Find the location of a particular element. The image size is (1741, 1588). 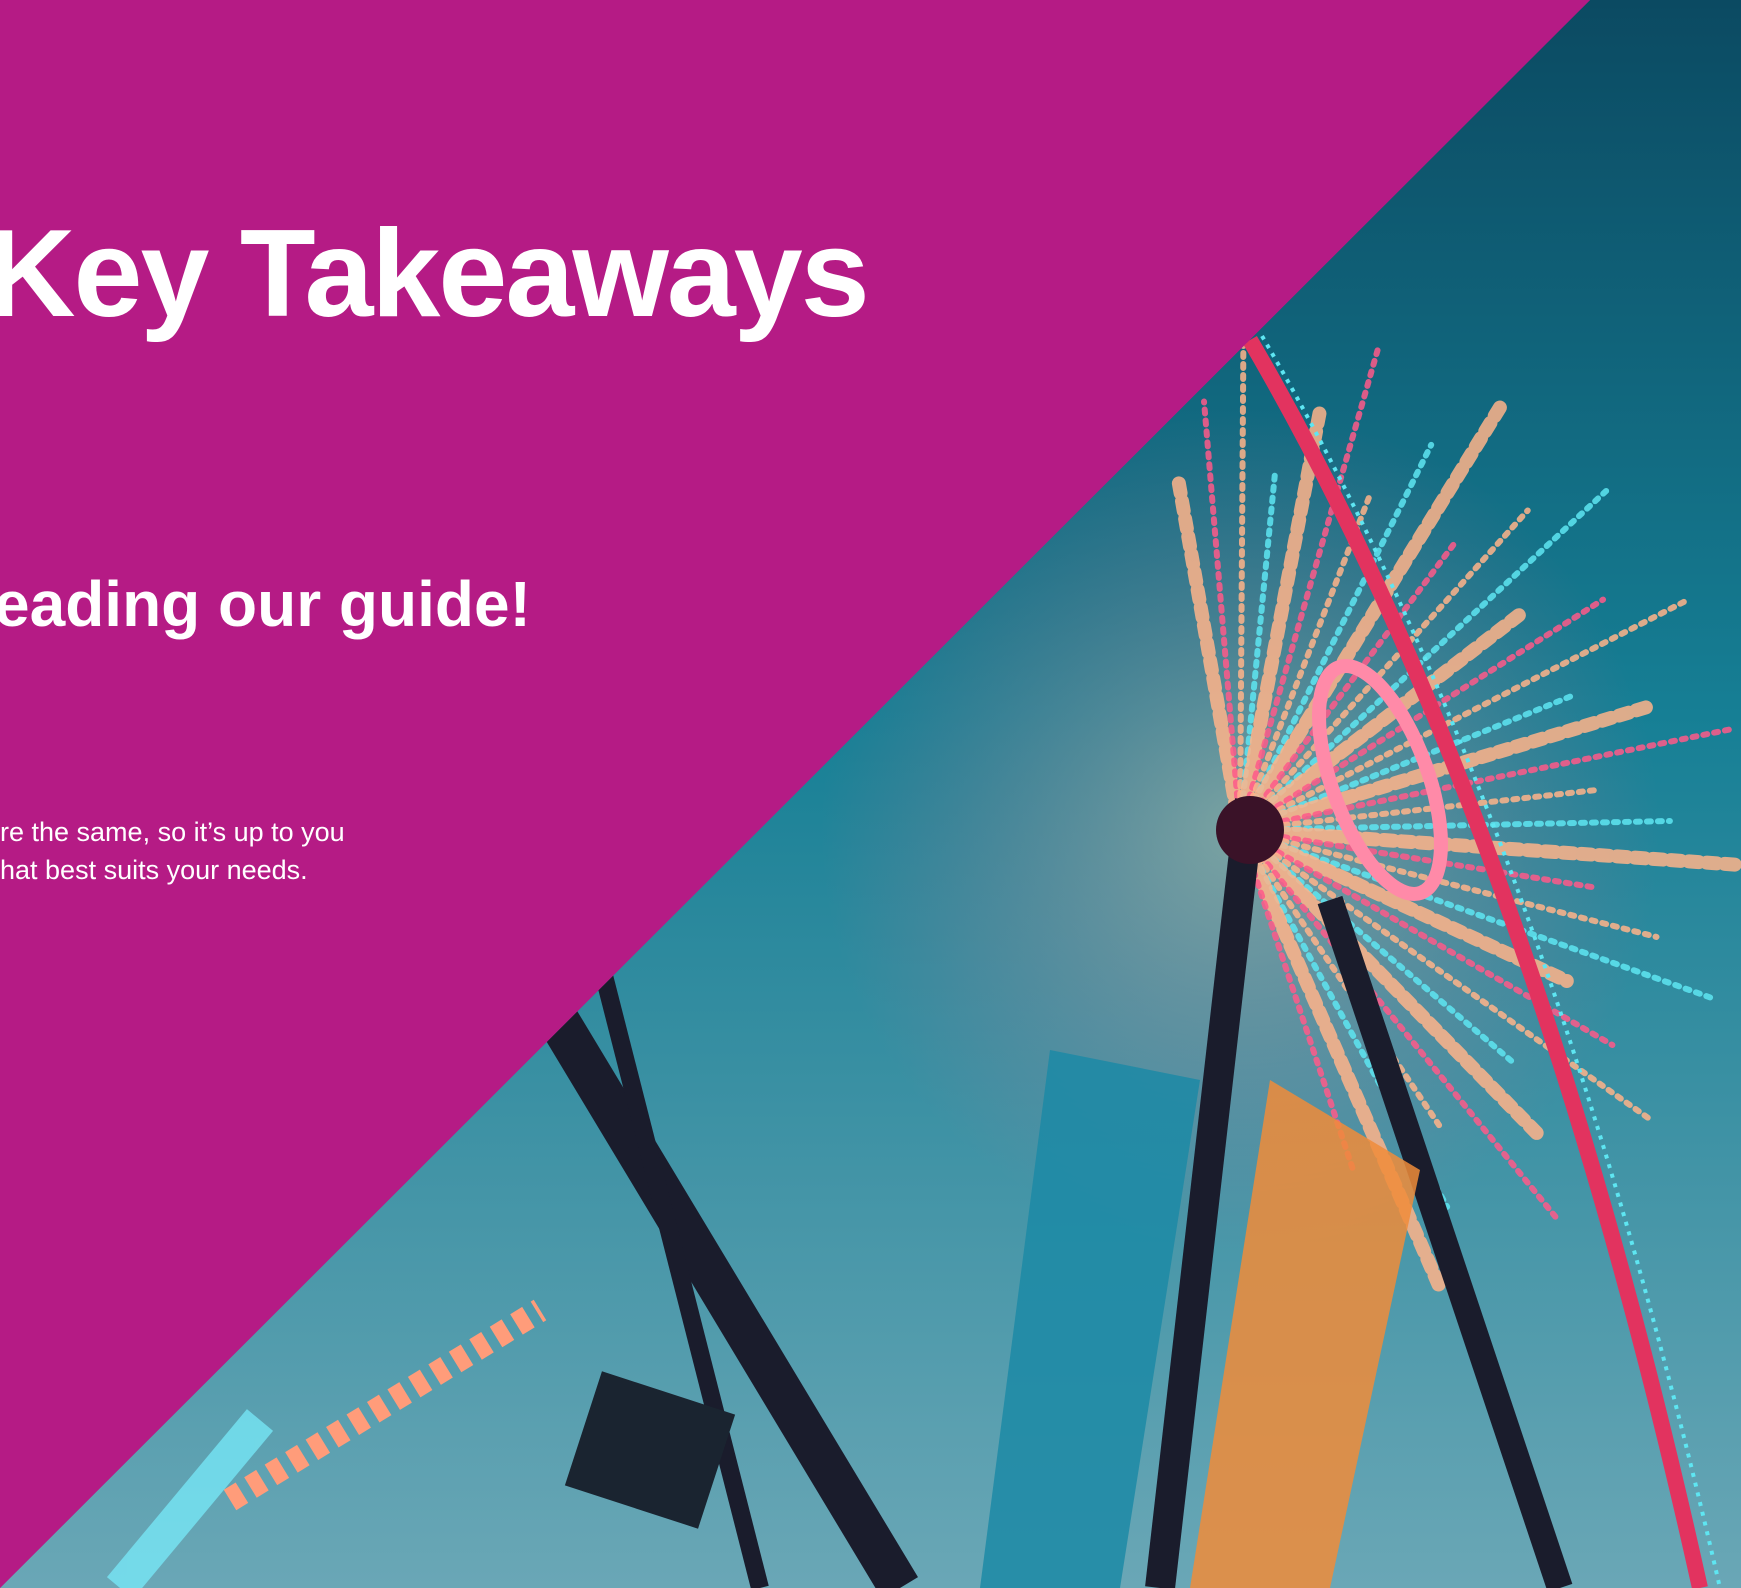

subtitle: eading our guide! is located at coordinates (265, 604).